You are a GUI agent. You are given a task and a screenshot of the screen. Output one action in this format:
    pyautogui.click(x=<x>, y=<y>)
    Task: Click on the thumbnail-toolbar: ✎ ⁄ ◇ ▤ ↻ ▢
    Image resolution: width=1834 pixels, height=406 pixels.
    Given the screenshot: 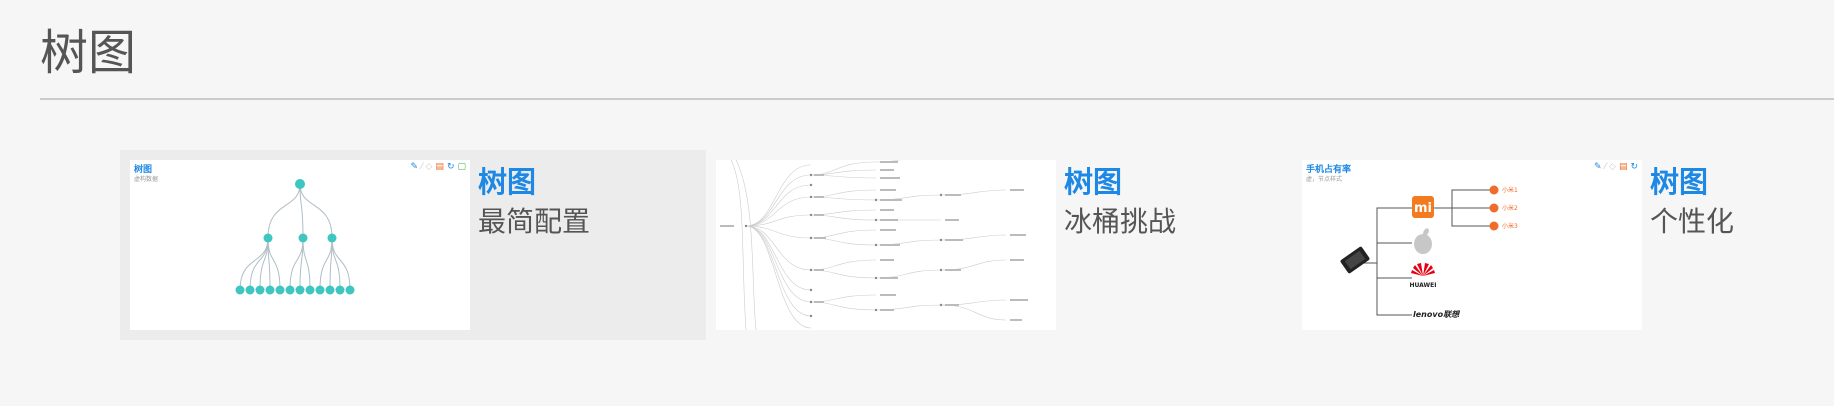 What is the action you would take?
    pyautogui.click(x=438, y=167)
    